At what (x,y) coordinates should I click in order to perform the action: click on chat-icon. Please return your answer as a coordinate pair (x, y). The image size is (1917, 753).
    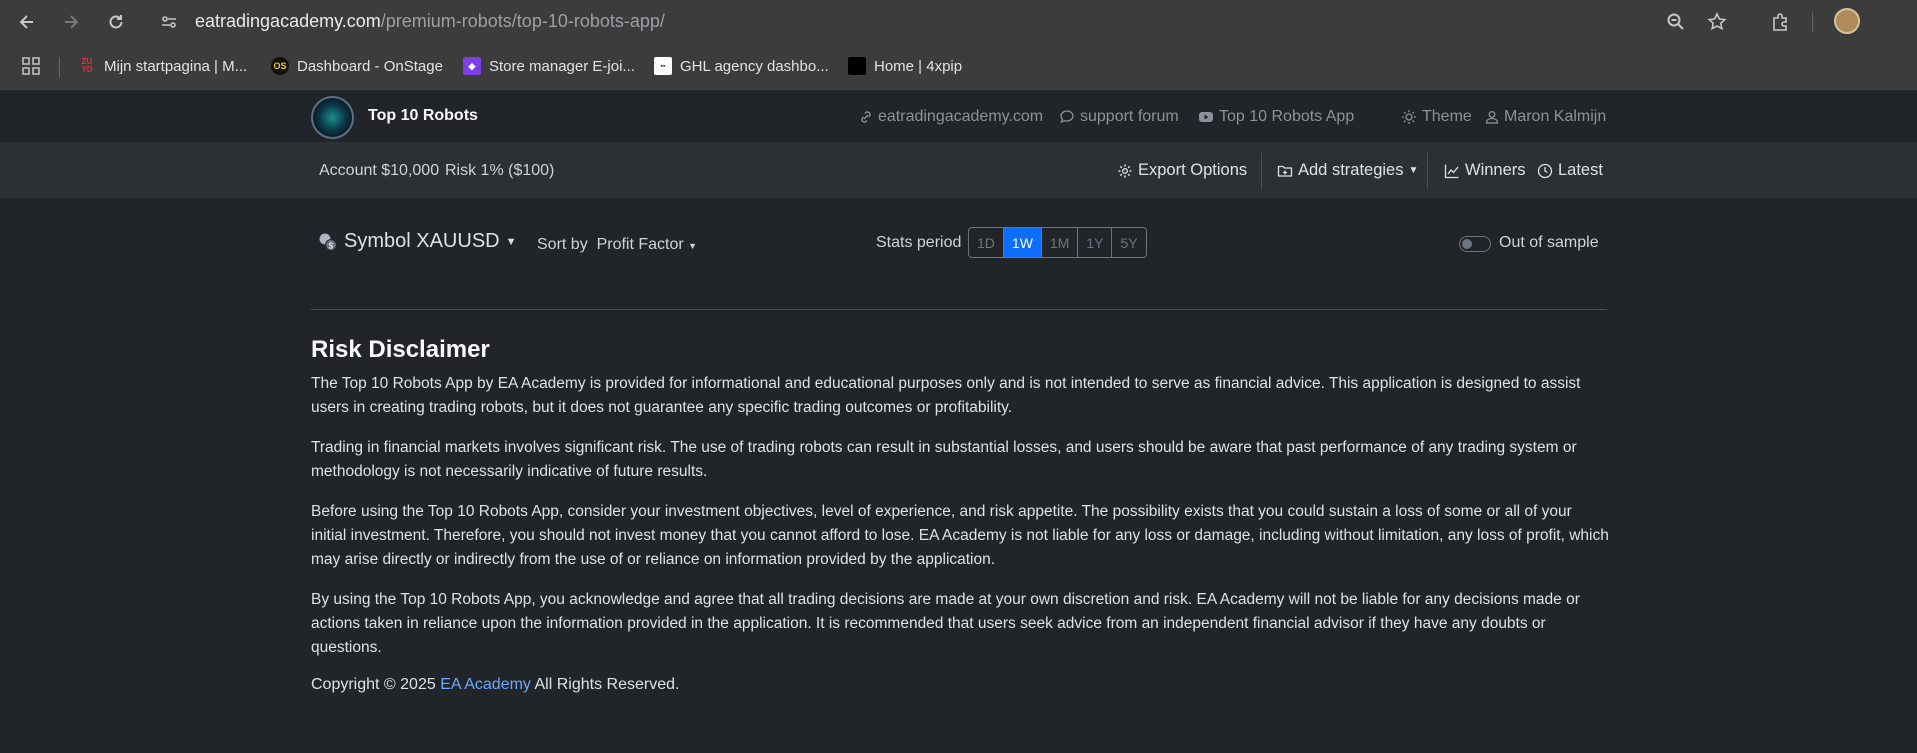
    Looking at the image, I should click on (1067, 117).